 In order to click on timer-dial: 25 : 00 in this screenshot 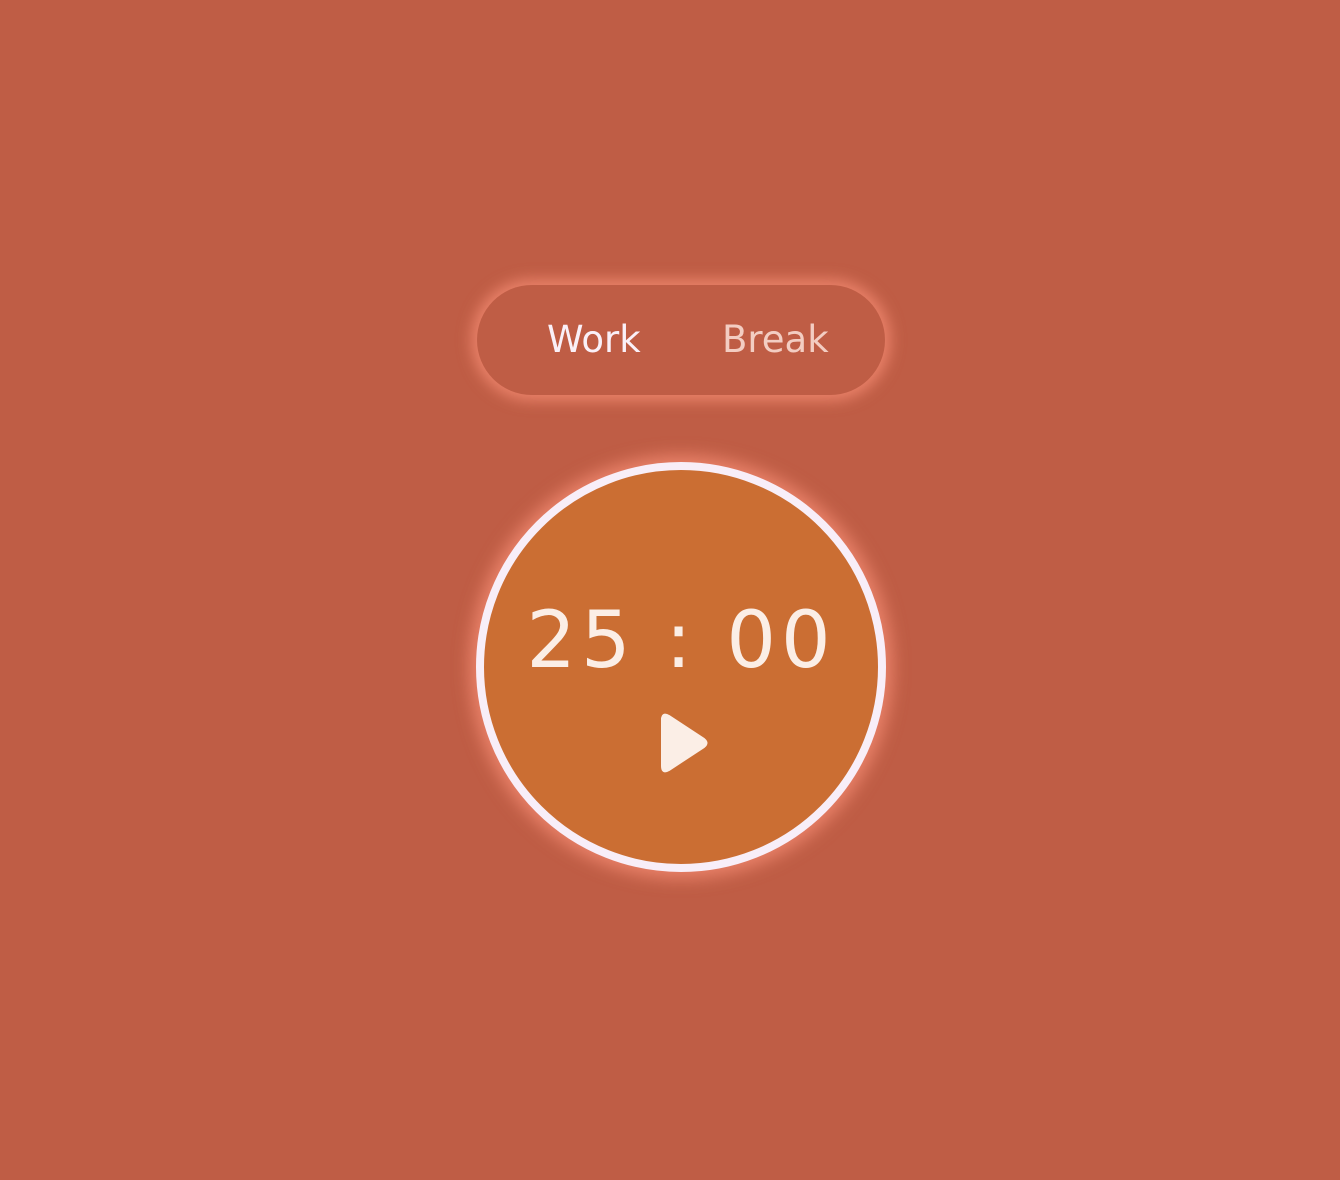, I will do `click(681, 667)`.